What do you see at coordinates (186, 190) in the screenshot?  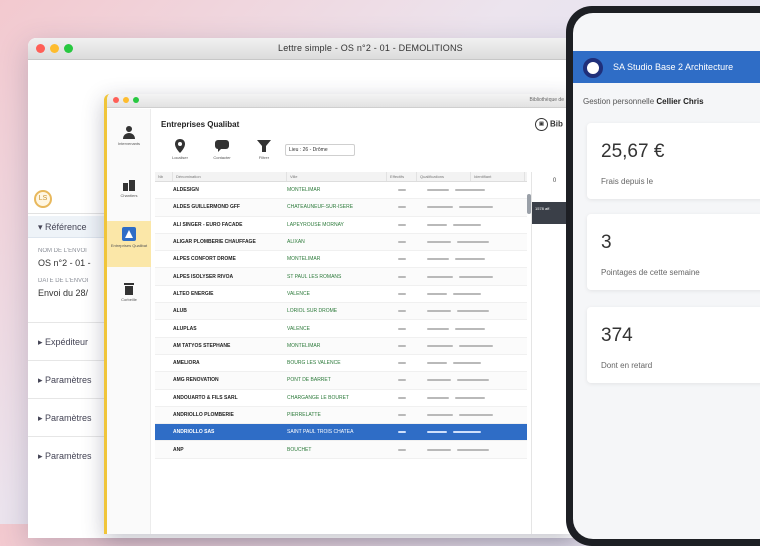 I see `company-name-cell: ALDESIGN` at bounding box center [186, 190].